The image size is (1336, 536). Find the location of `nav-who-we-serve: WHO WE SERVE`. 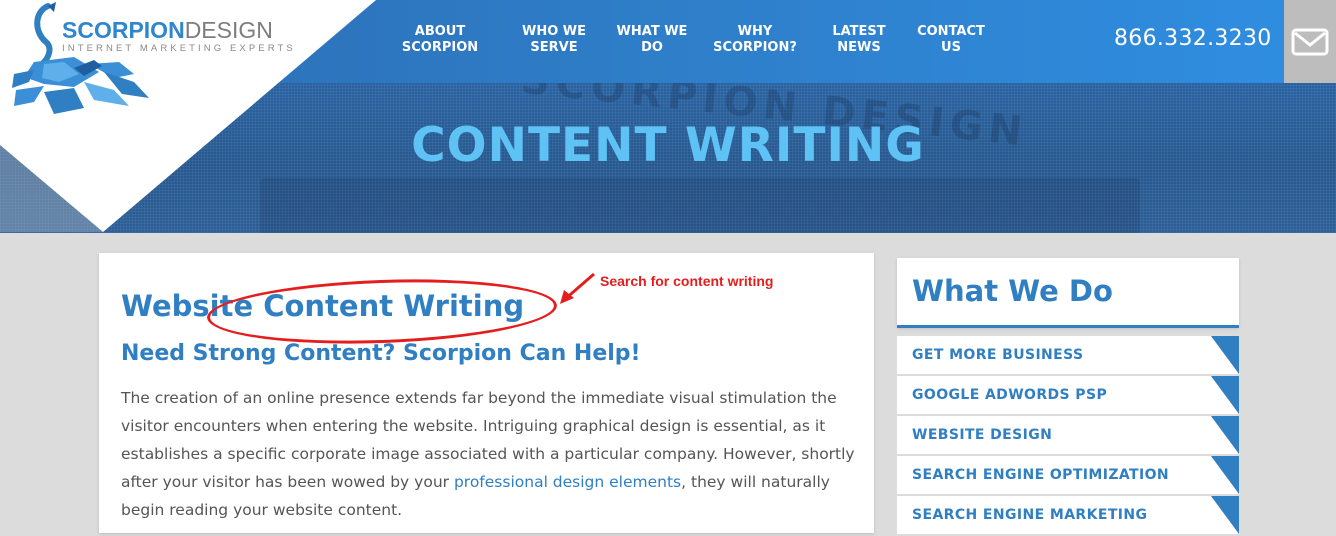

nav-who-we-serve: WHO WE SERVE is located at coordinates (554, 40).